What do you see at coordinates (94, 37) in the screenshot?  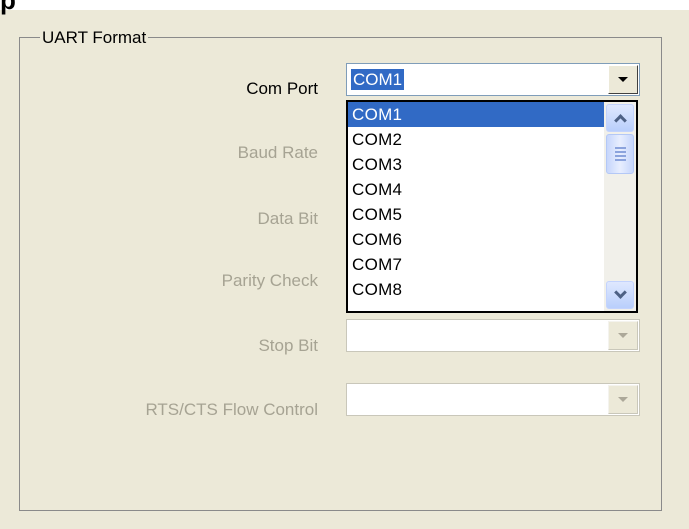 I see `groupbox-title: UART Format` at bounding box center [94, 37].